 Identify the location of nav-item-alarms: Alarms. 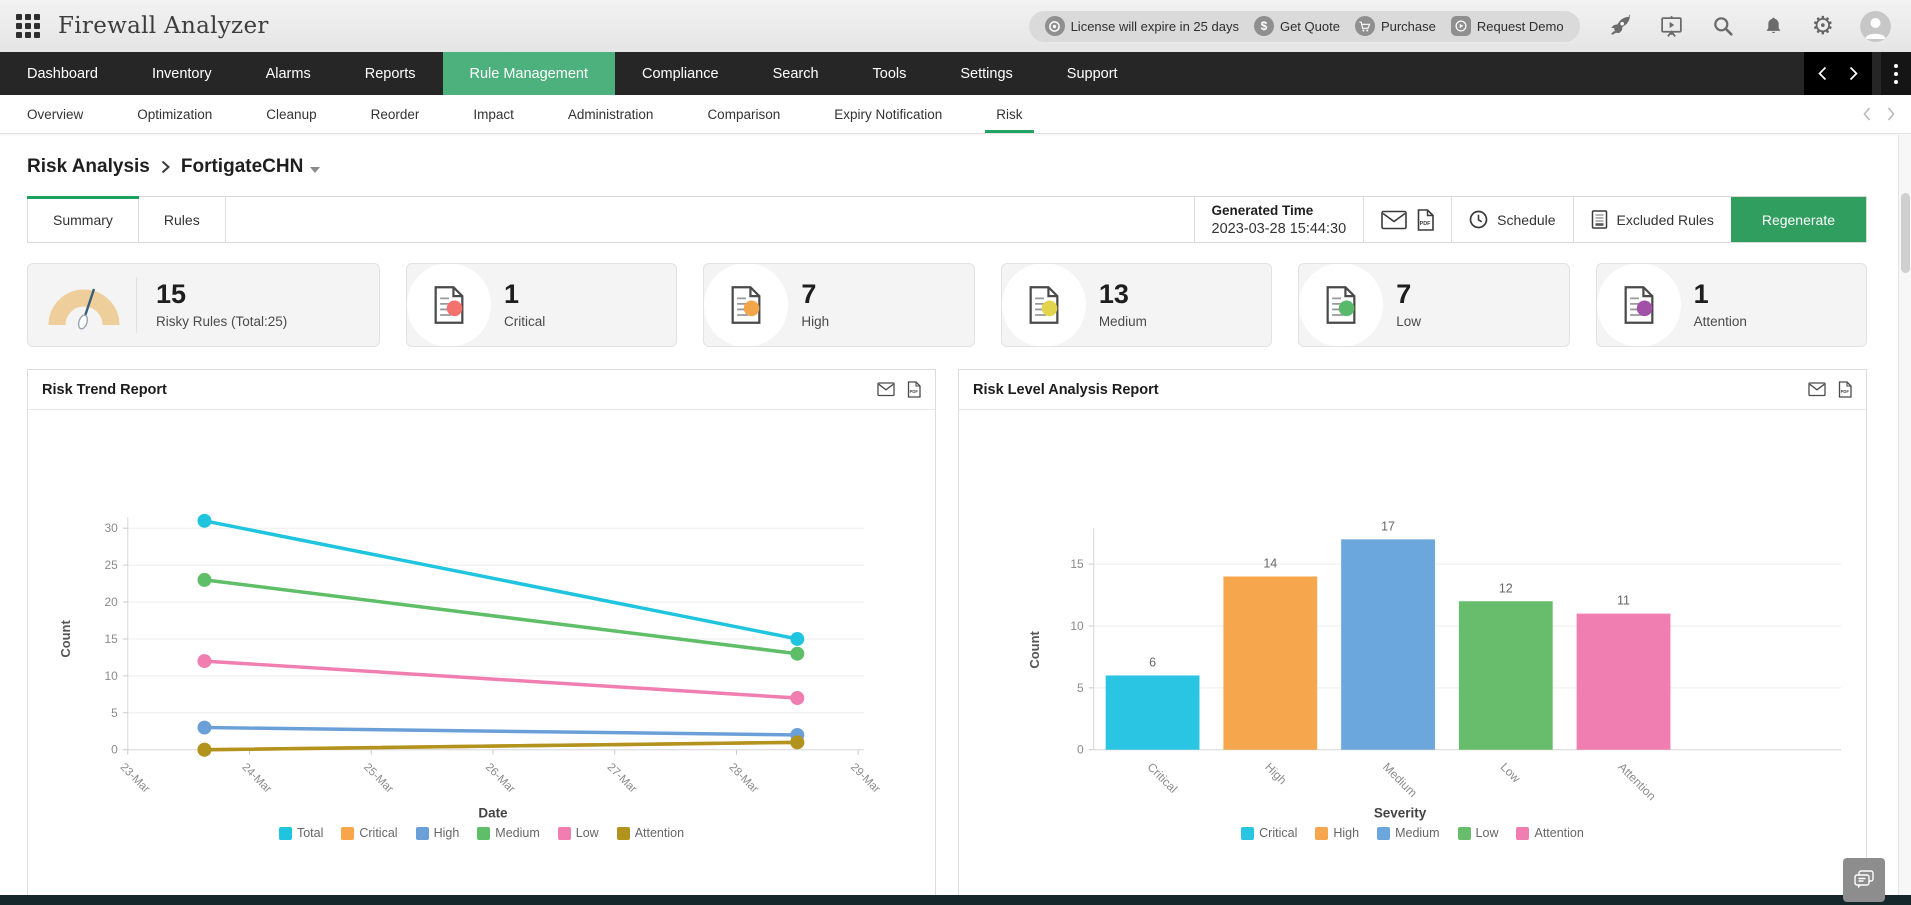
(288, 73).